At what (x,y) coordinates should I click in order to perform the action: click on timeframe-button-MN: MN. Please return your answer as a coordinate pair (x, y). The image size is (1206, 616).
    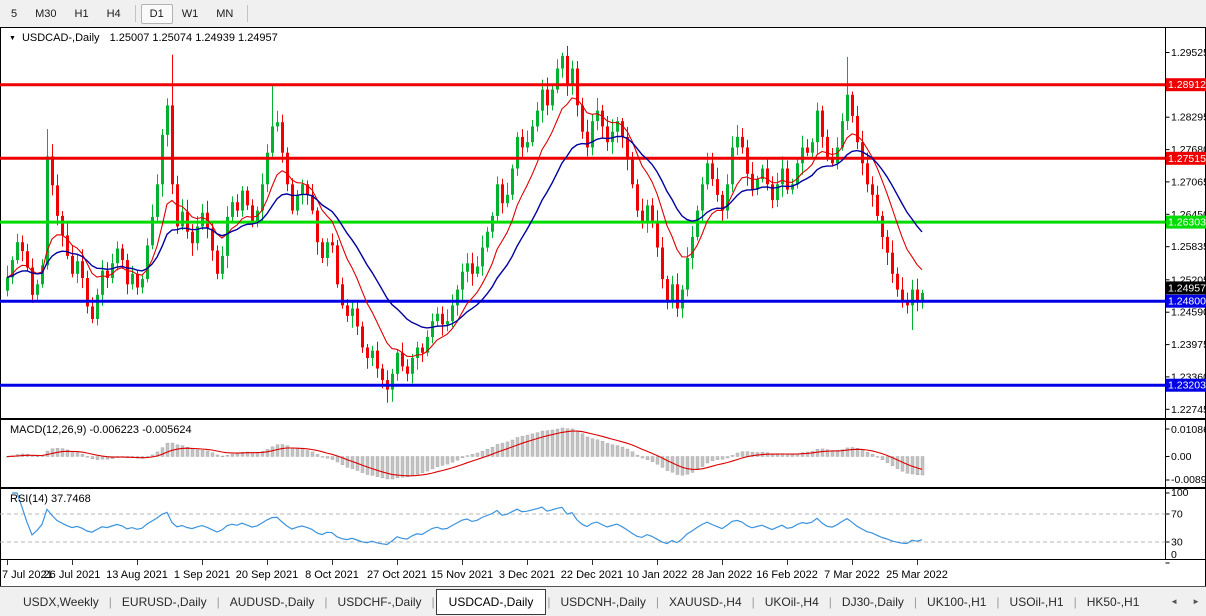
    Looking at the image, I should click on (224, 14).